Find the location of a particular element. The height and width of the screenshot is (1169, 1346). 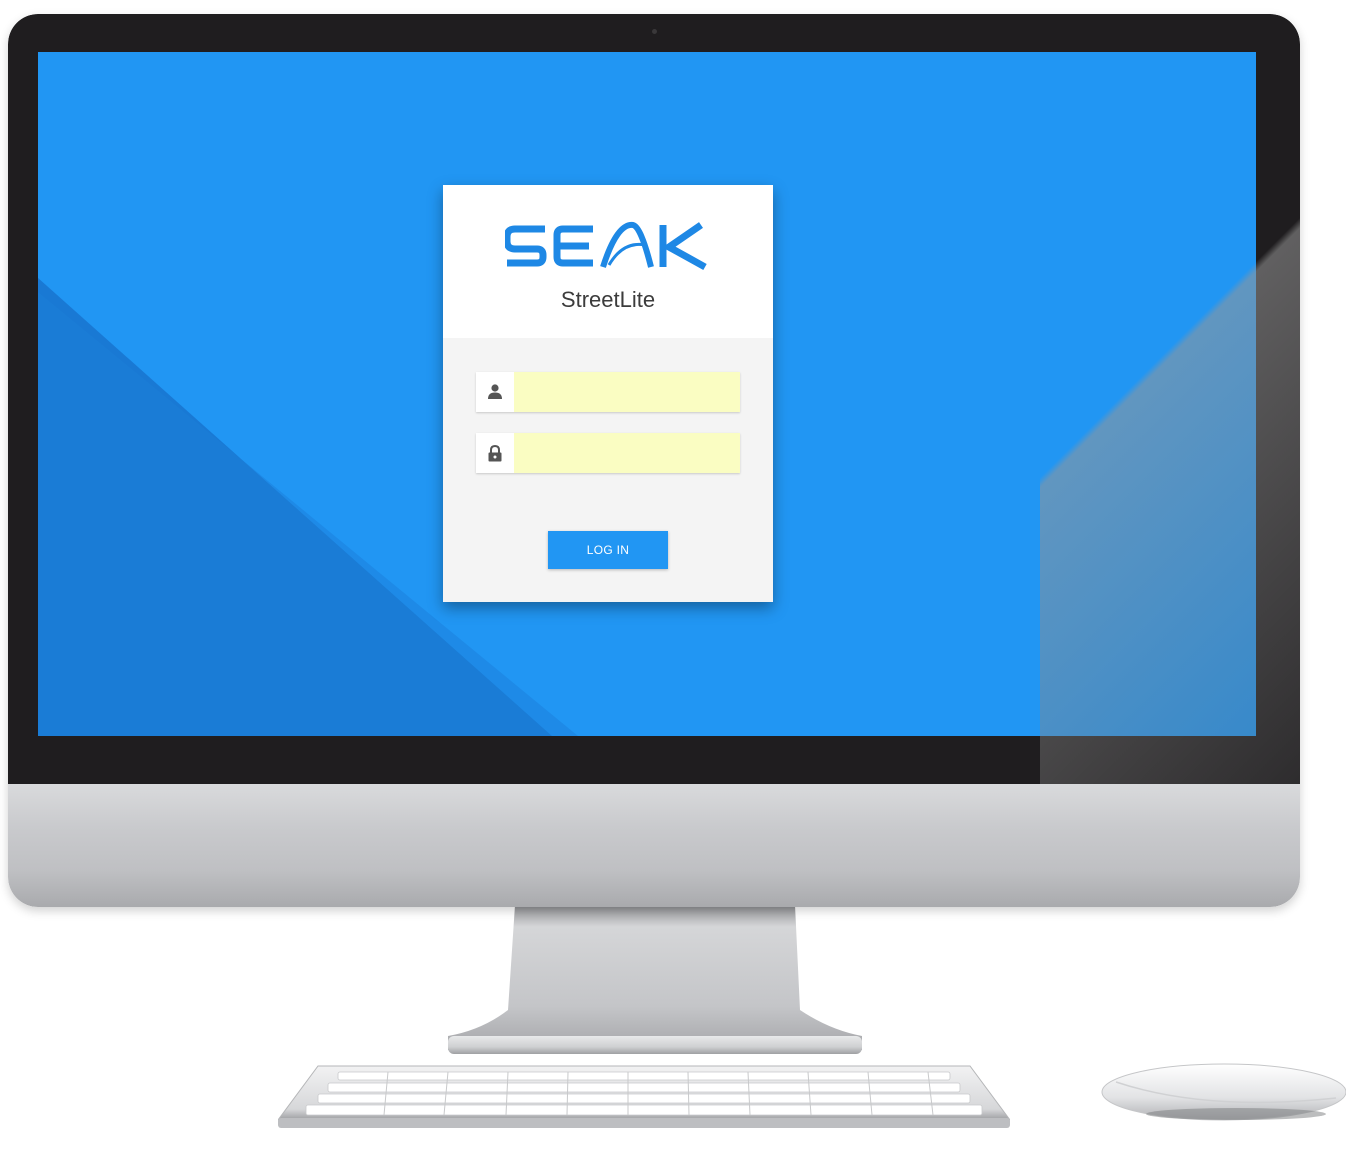

login-card: StreetLite LOG IN is located at coordinates (608, 393).